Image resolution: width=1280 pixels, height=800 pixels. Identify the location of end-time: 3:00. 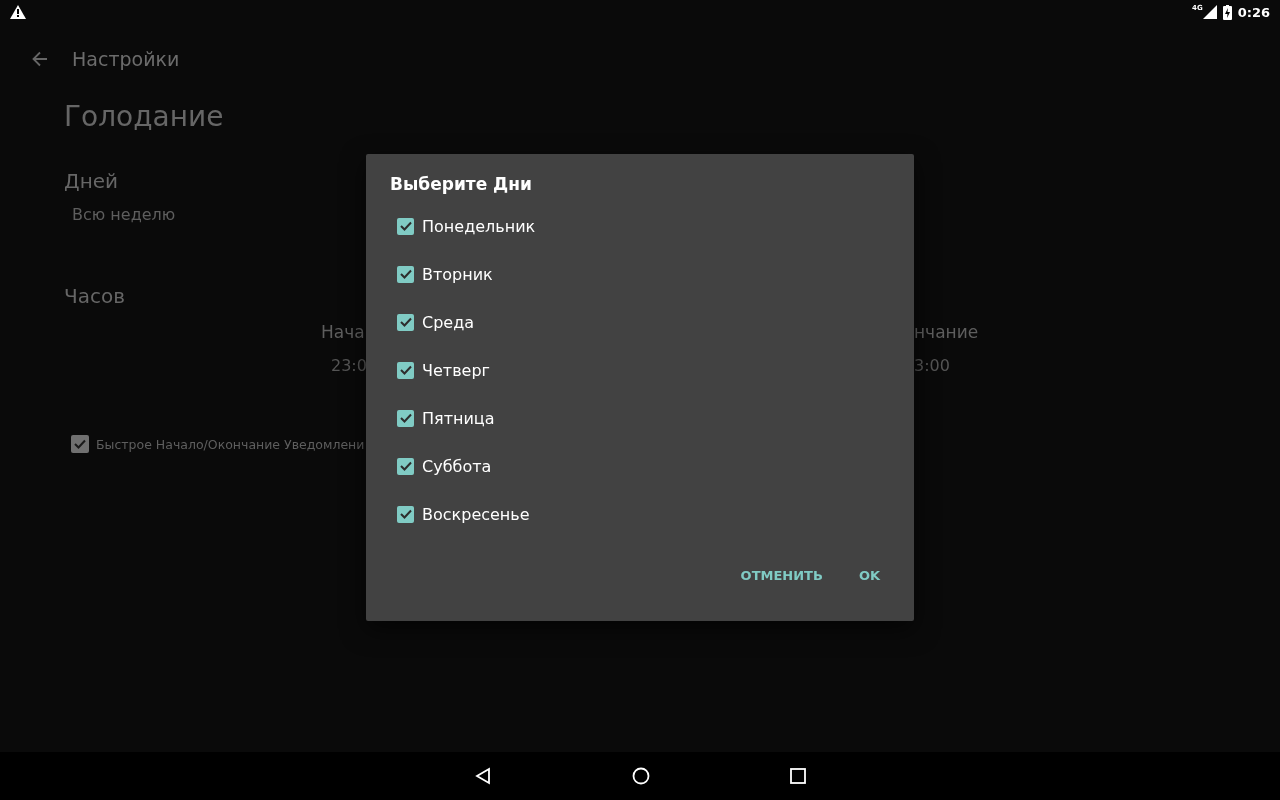
(932, 365).